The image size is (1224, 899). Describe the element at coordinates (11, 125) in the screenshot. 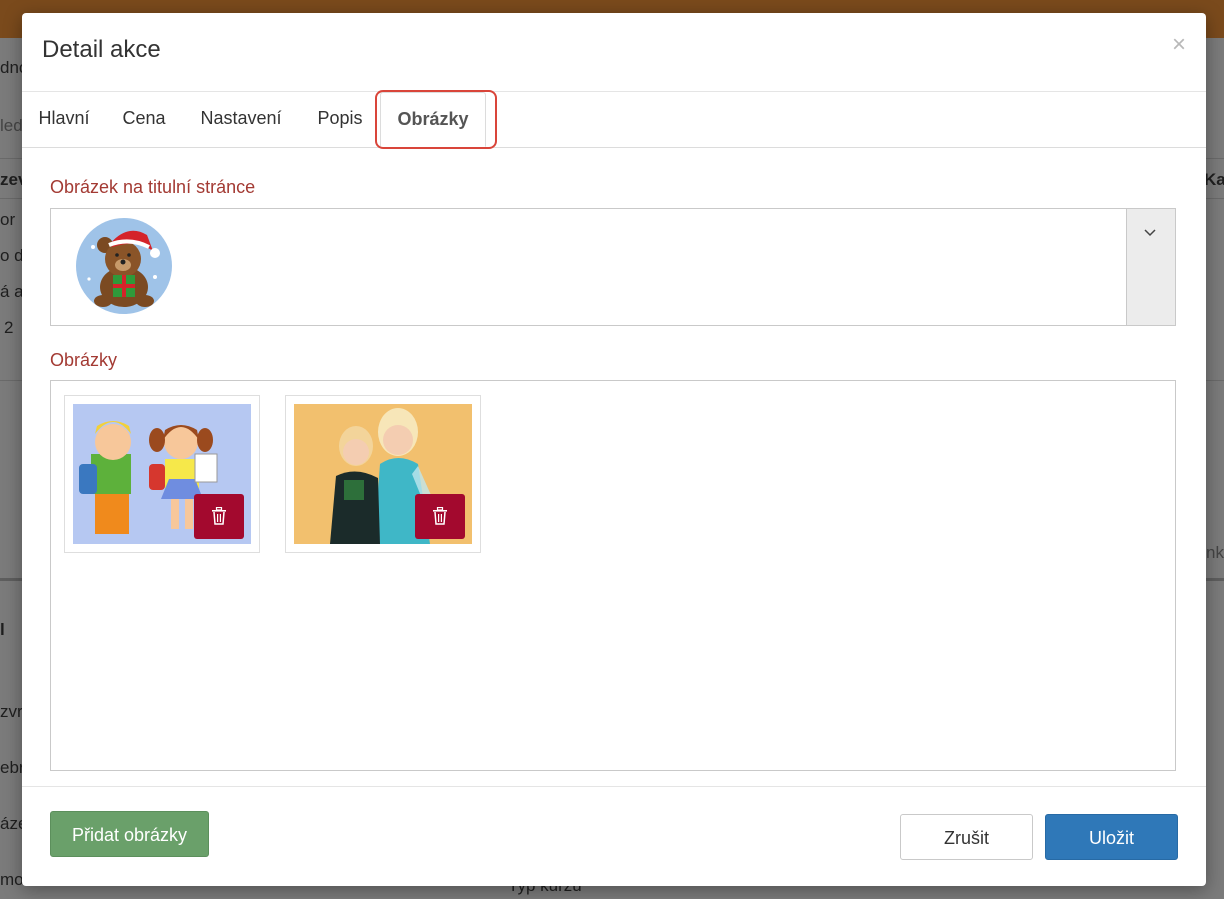

I see `bg-text: led` at that location.